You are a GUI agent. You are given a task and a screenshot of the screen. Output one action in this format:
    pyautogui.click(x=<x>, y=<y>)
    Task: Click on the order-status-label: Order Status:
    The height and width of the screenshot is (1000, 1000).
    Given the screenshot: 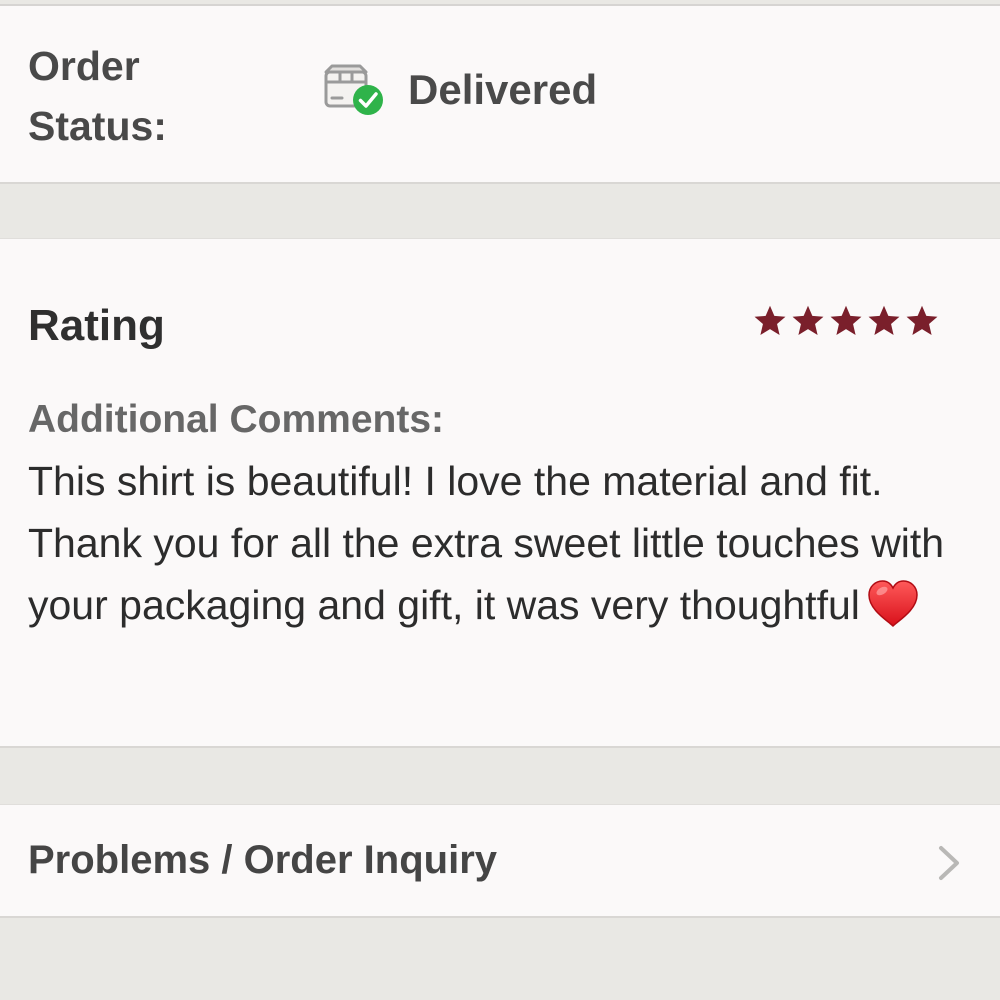 What is the action you would take?
    pyautogui.click(x=97, y=96)
    